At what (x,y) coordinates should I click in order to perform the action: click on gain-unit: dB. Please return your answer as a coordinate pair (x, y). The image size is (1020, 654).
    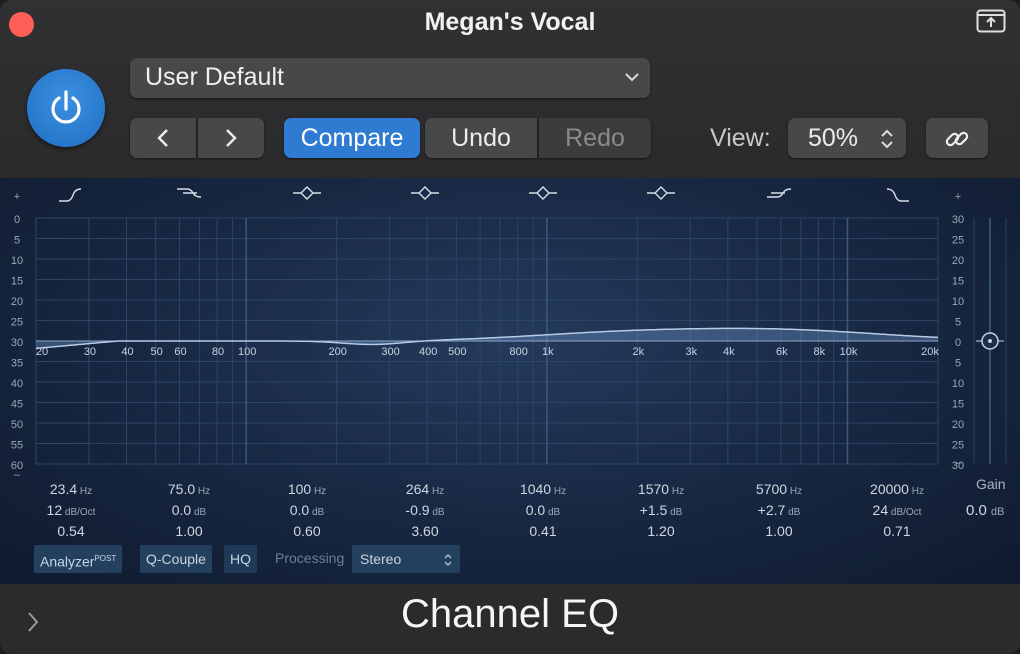
    Looking at the image, I should click on (998, 512).